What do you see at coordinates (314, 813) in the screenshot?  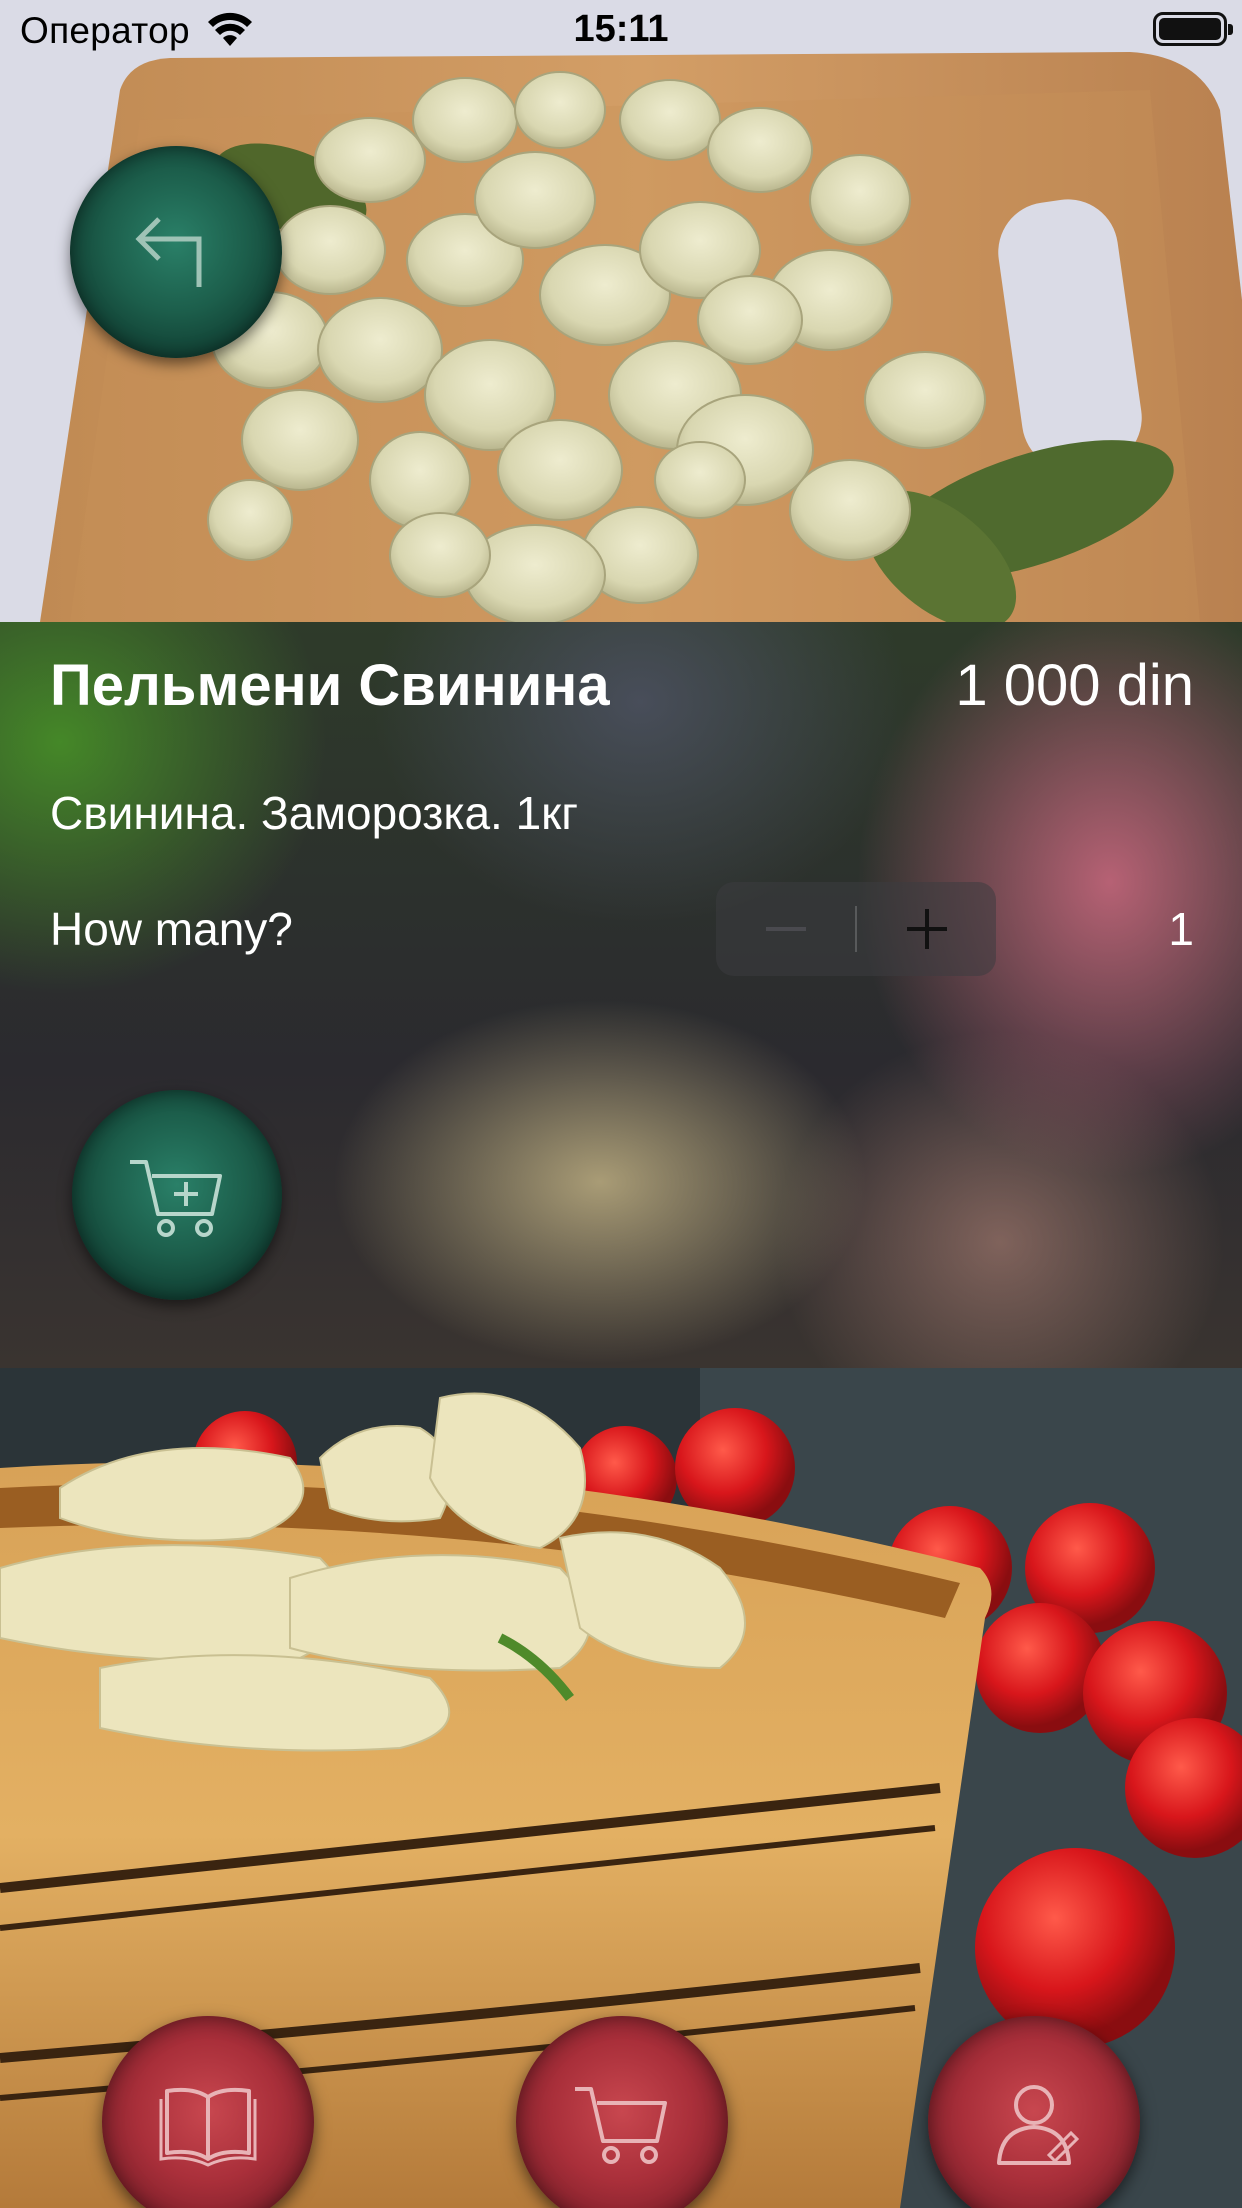 I see `product-description: Свинина. Заморозка. 1кг` at bounding box center [314, 813].